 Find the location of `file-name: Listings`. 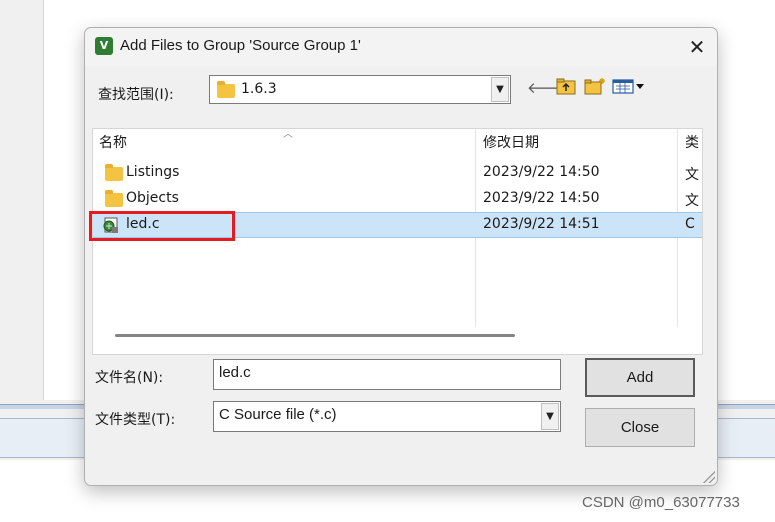

file-name: Listings is located at coordinates (153, 172).